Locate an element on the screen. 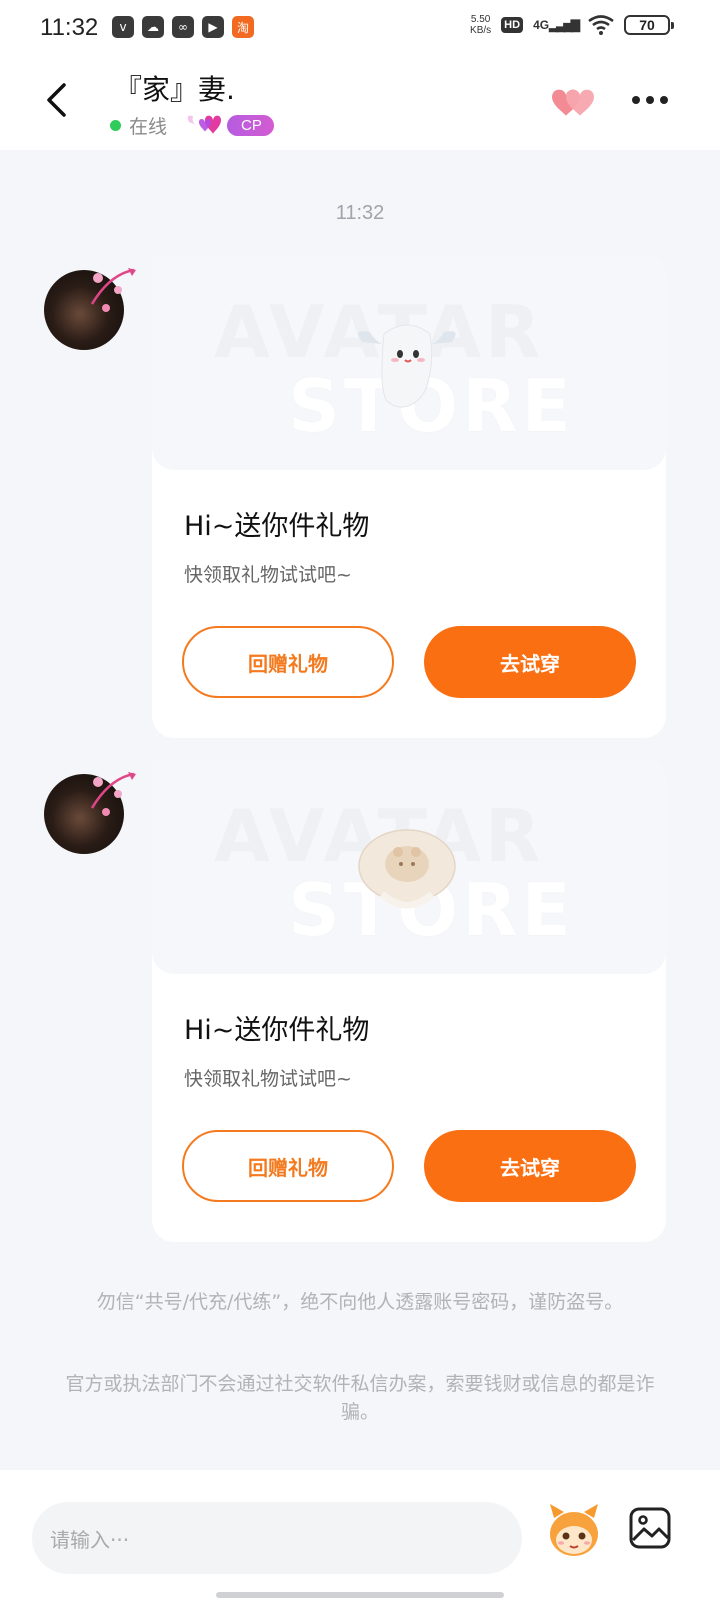 The width and height of the screenshot is (720, 1600). cloud-icon: ☁ is located at coordinates (153, 27).